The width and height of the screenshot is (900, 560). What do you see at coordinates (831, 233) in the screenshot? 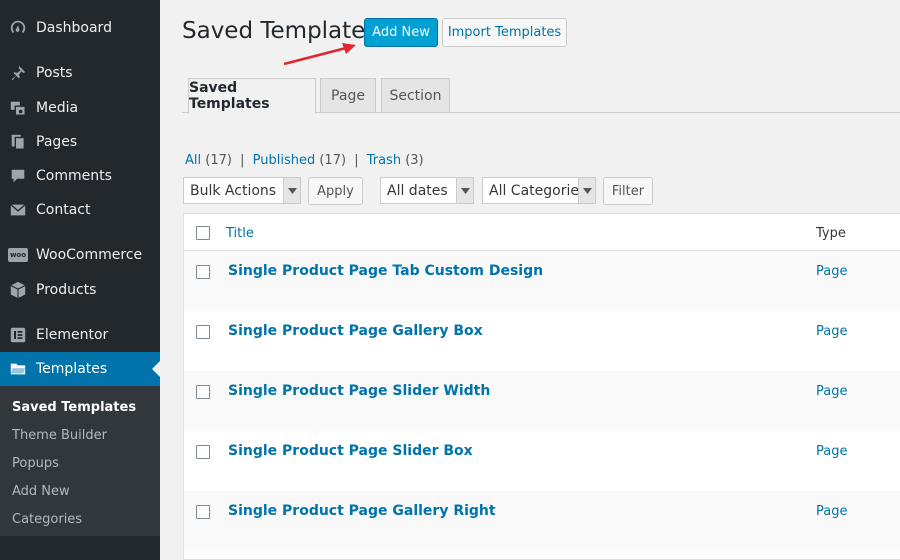
I see `column-header-type: Type` at bounding box center [831, 233].